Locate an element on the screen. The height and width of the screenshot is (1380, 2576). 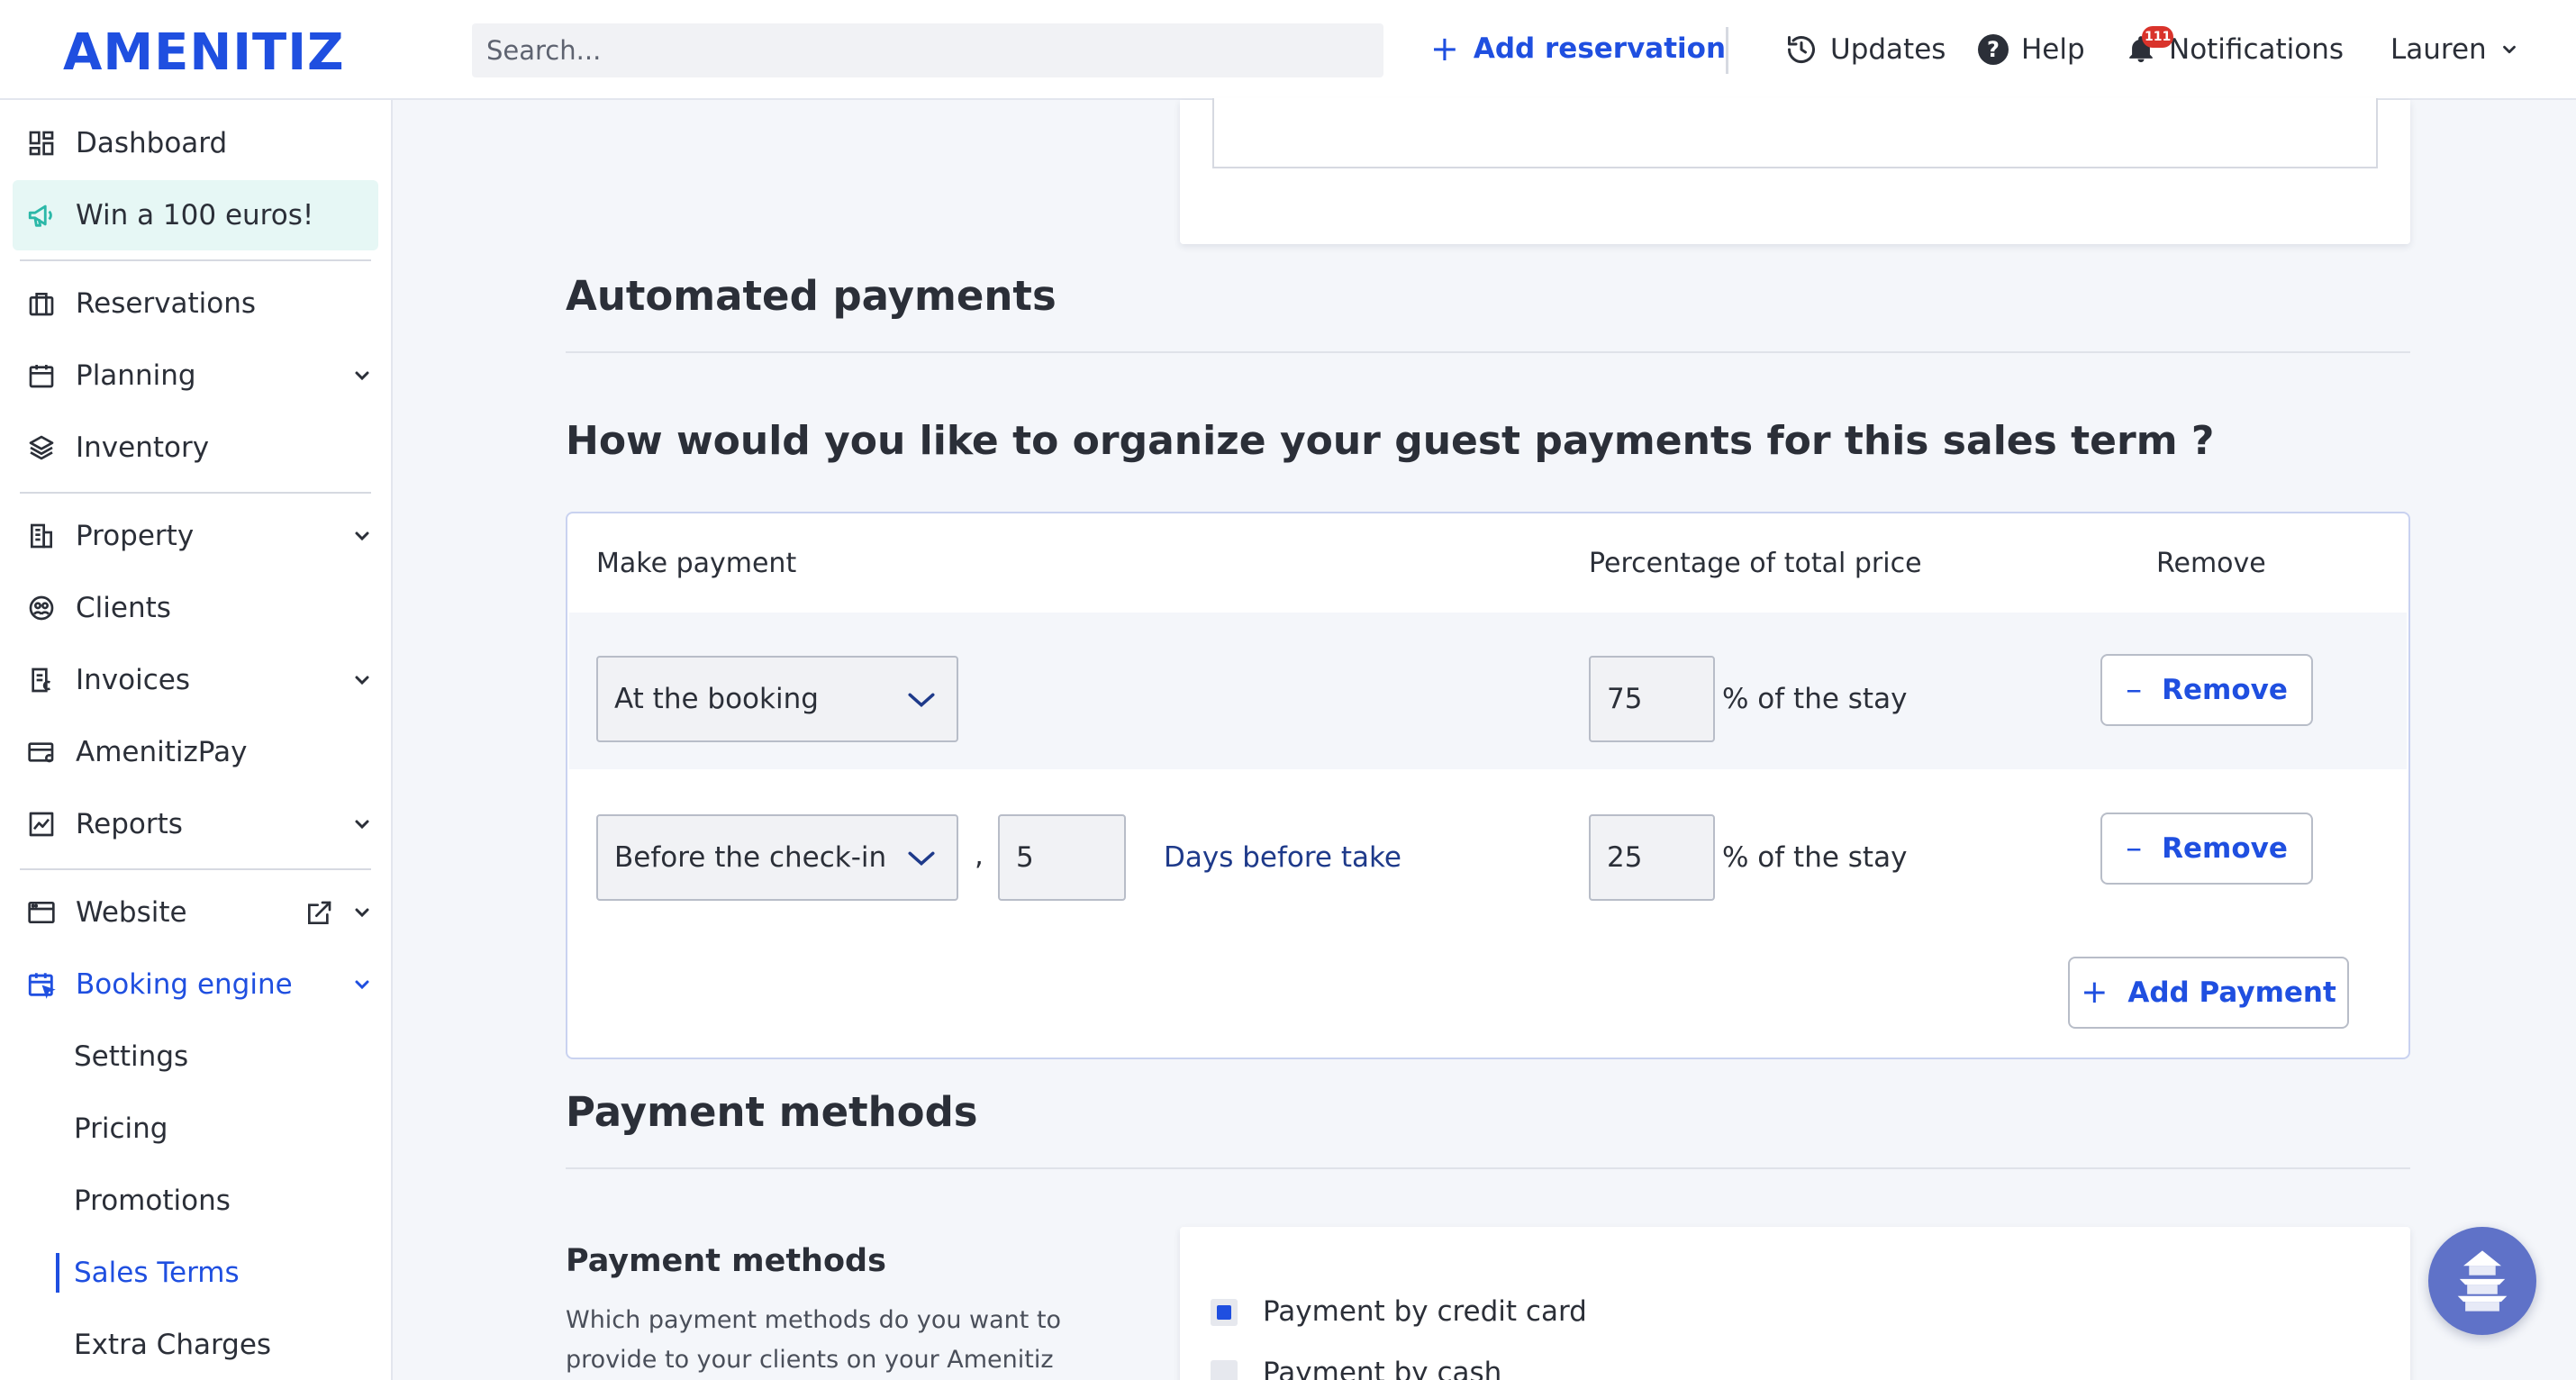
user-menu: Lauren is located at coordinates (2454, 49).